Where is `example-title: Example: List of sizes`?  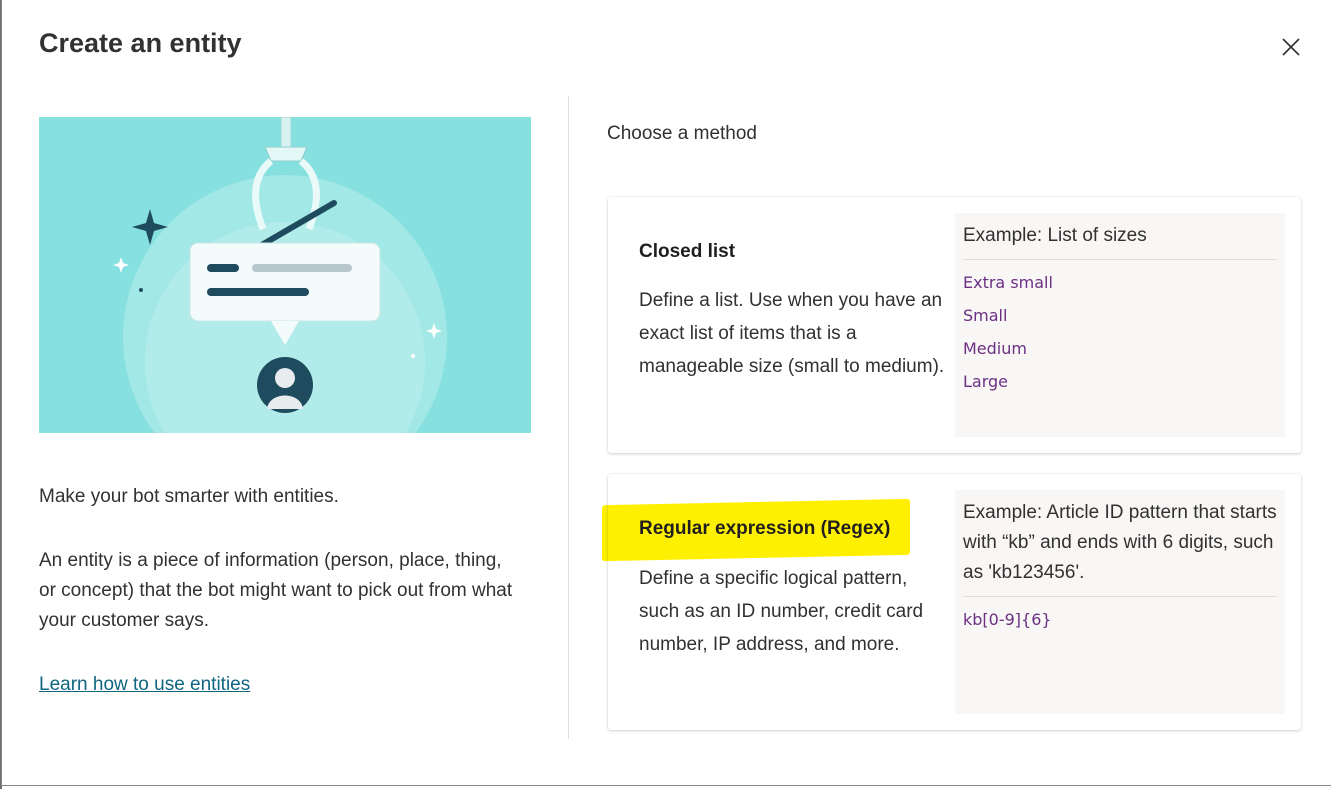
example-title: Example: List of sizes is located at coordinates (1055, 235).